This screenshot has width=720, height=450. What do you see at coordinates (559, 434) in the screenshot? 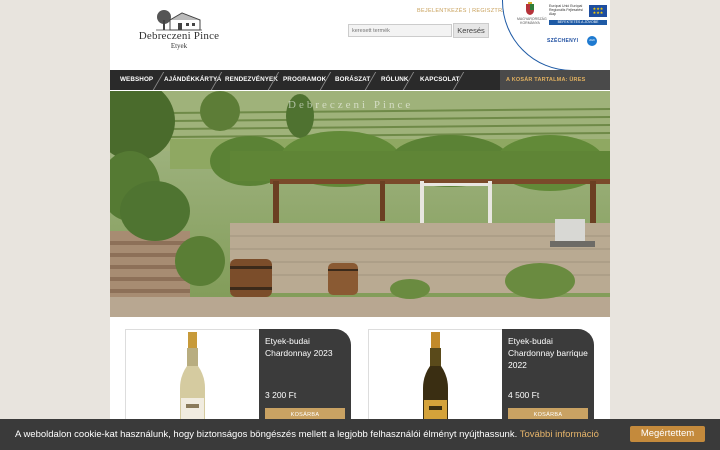
I see `cookie-more-link: További információ` at bounding box center [559, 434].